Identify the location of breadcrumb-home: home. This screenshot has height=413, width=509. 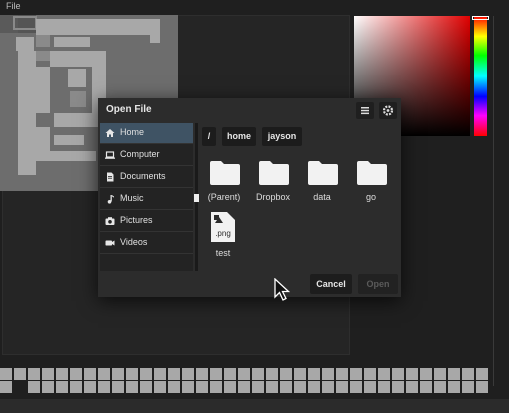
(239, 136).